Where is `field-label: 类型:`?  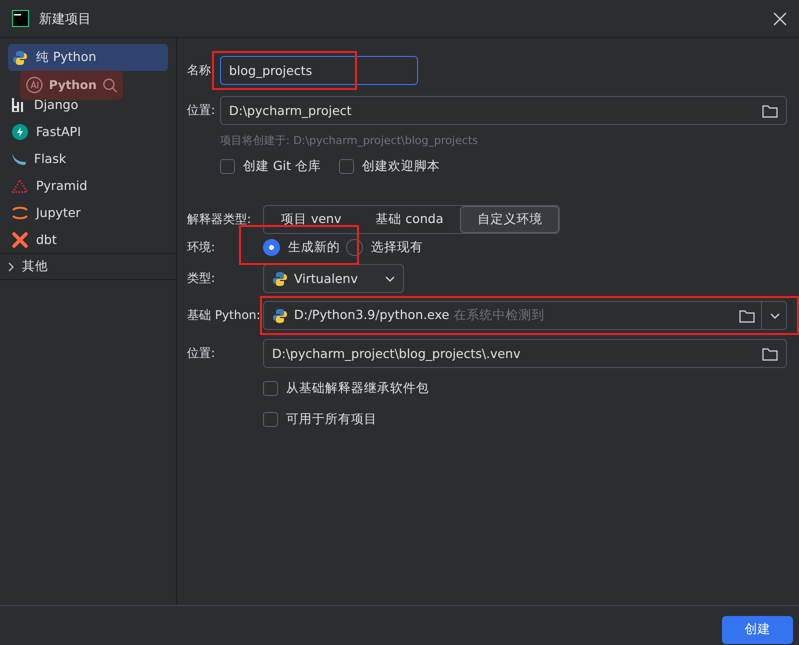
field-label: 类型: is located at coordinates (201, 278).